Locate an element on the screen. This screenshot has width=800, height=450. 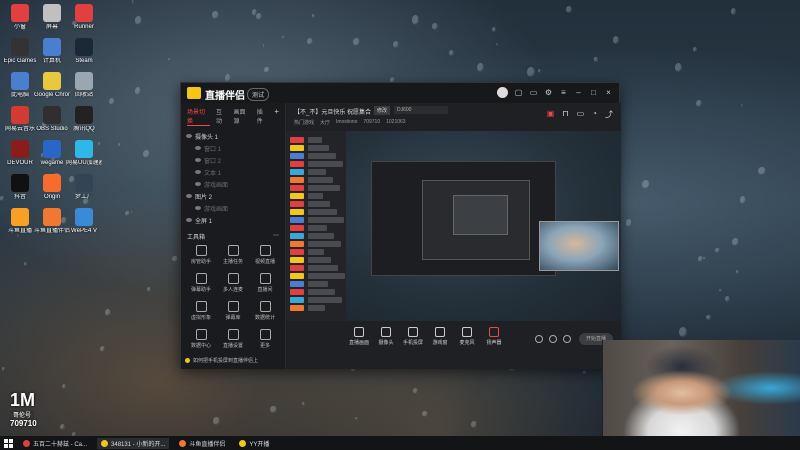
source-control: 扬声器 is located at coordinates (494, 336).